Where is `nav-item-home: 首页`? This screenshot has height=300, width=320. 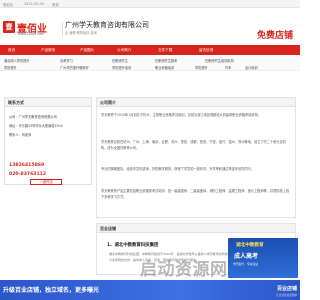 nav-item-home: 首页 is located at coordinates (11, 50).